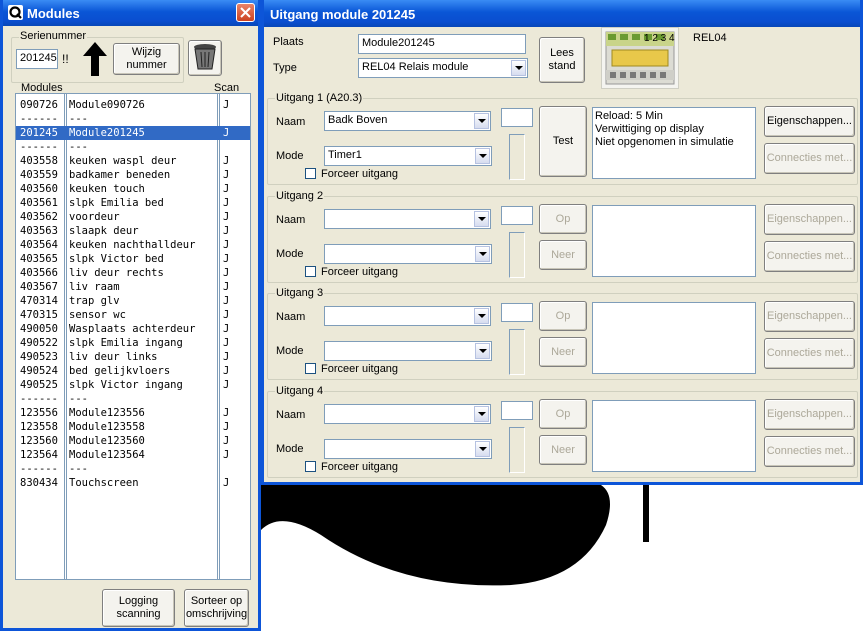 This screenshot has width=863, height=634. I want to click on mode-select: Timer1, so click(408, 156).